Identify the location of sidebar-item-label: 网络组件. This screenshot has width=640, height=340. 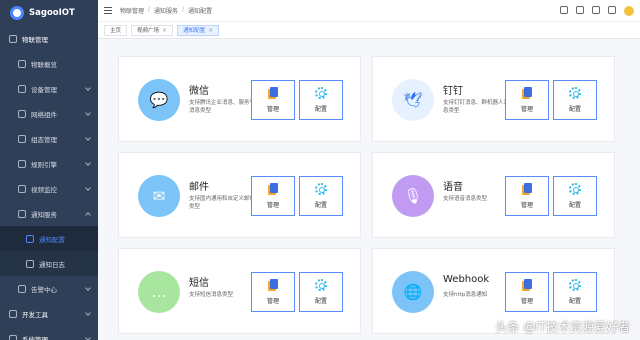
(44, 114).